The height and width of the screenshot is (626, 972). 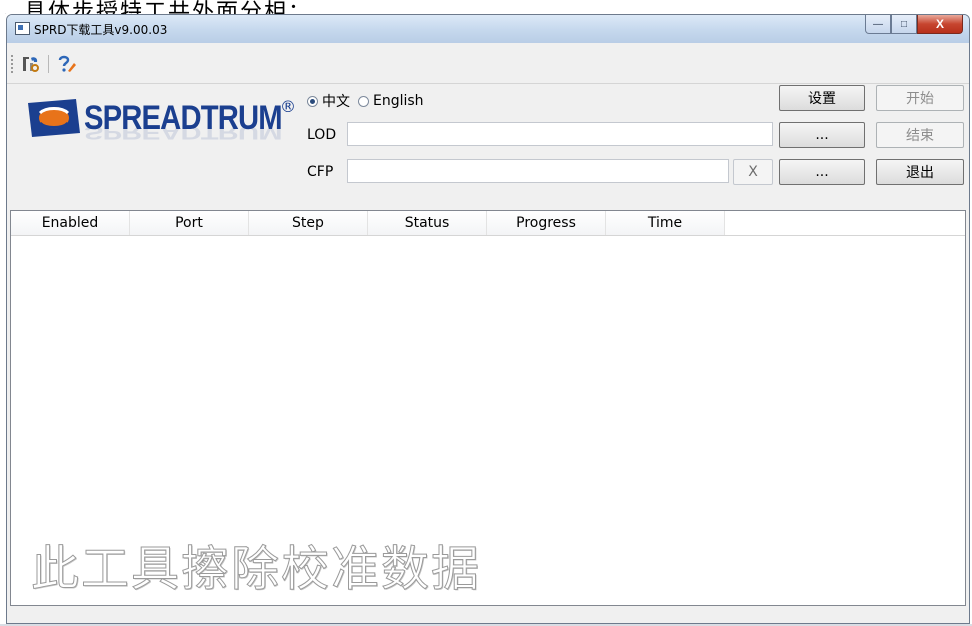 What do you see at coordinates (546, 223) in the screenshot?
I see `column-progress: Progress` at bounding box center [546, 223].